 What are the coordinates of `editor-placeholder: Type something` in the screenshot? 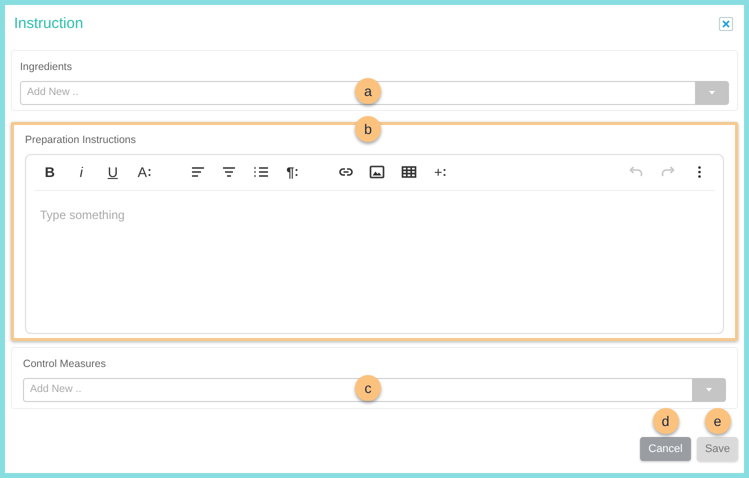 It's located at (82, 215).